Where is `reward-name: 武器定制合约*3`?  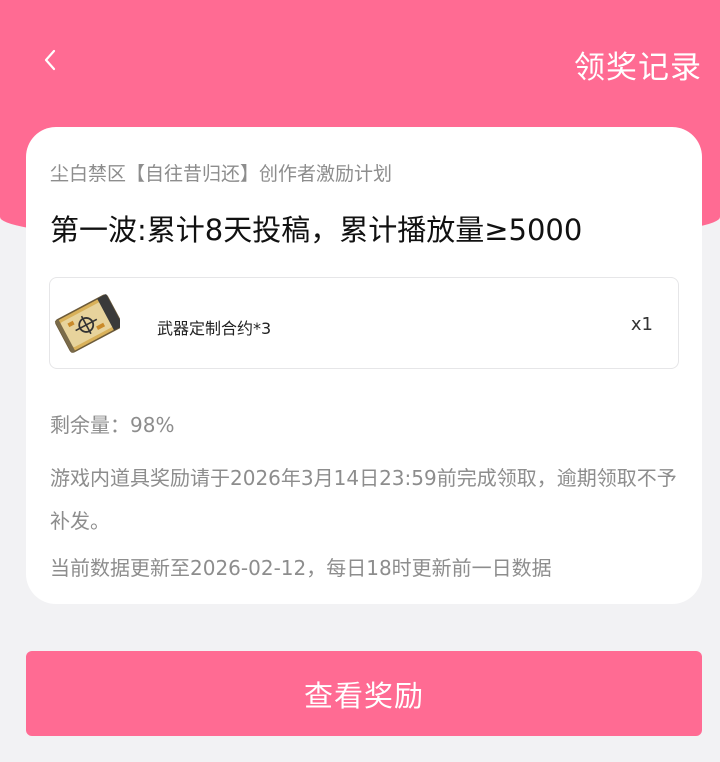 reward-name: 武器定制合约*3 is located at coordinates (214, 328).